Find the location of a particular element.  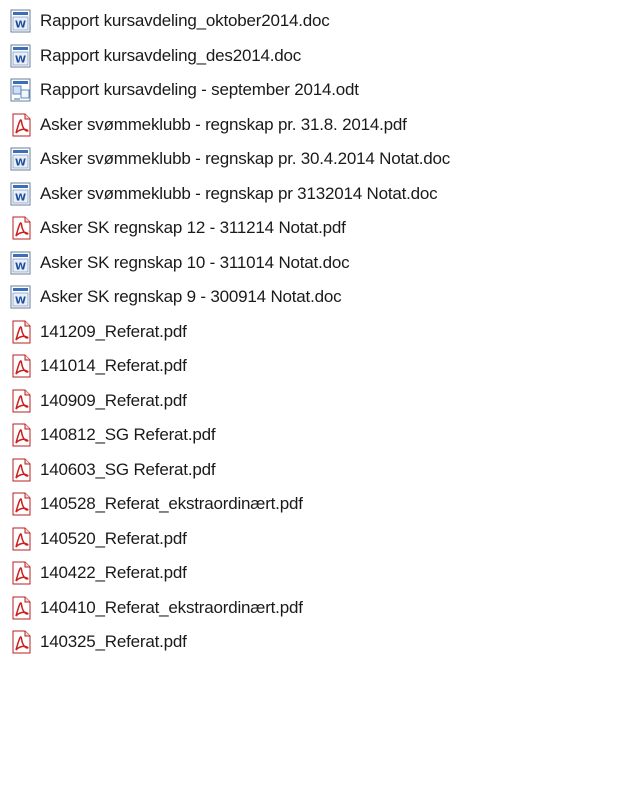

file-name: Rapport kursavdeling_des2014.doc is located at coordinates (171, 55).